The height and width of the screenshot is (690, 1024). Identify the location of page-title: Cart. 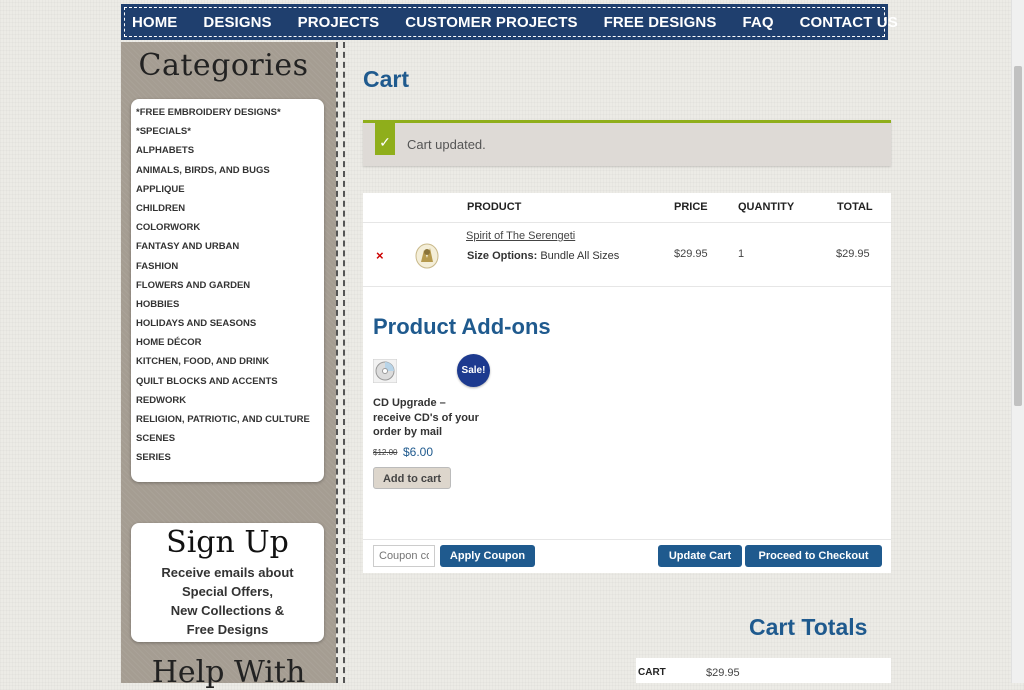
(386, 79).